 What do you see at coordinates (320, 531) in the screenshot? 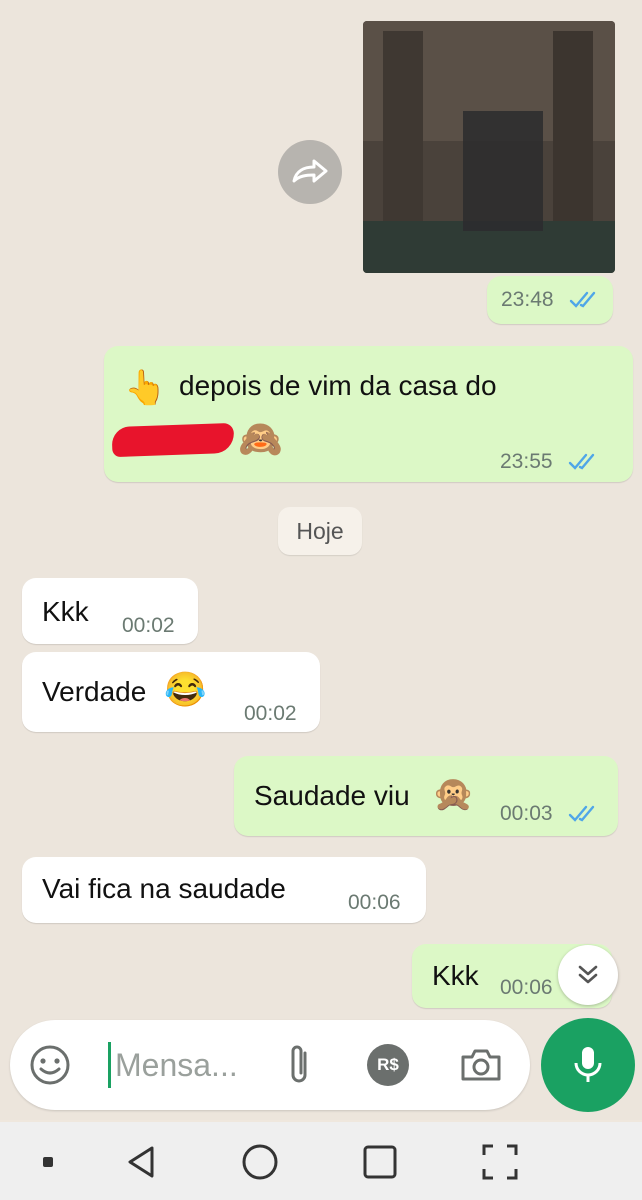
I see `date-divider: Hoje` at bounding box center [320, 531].